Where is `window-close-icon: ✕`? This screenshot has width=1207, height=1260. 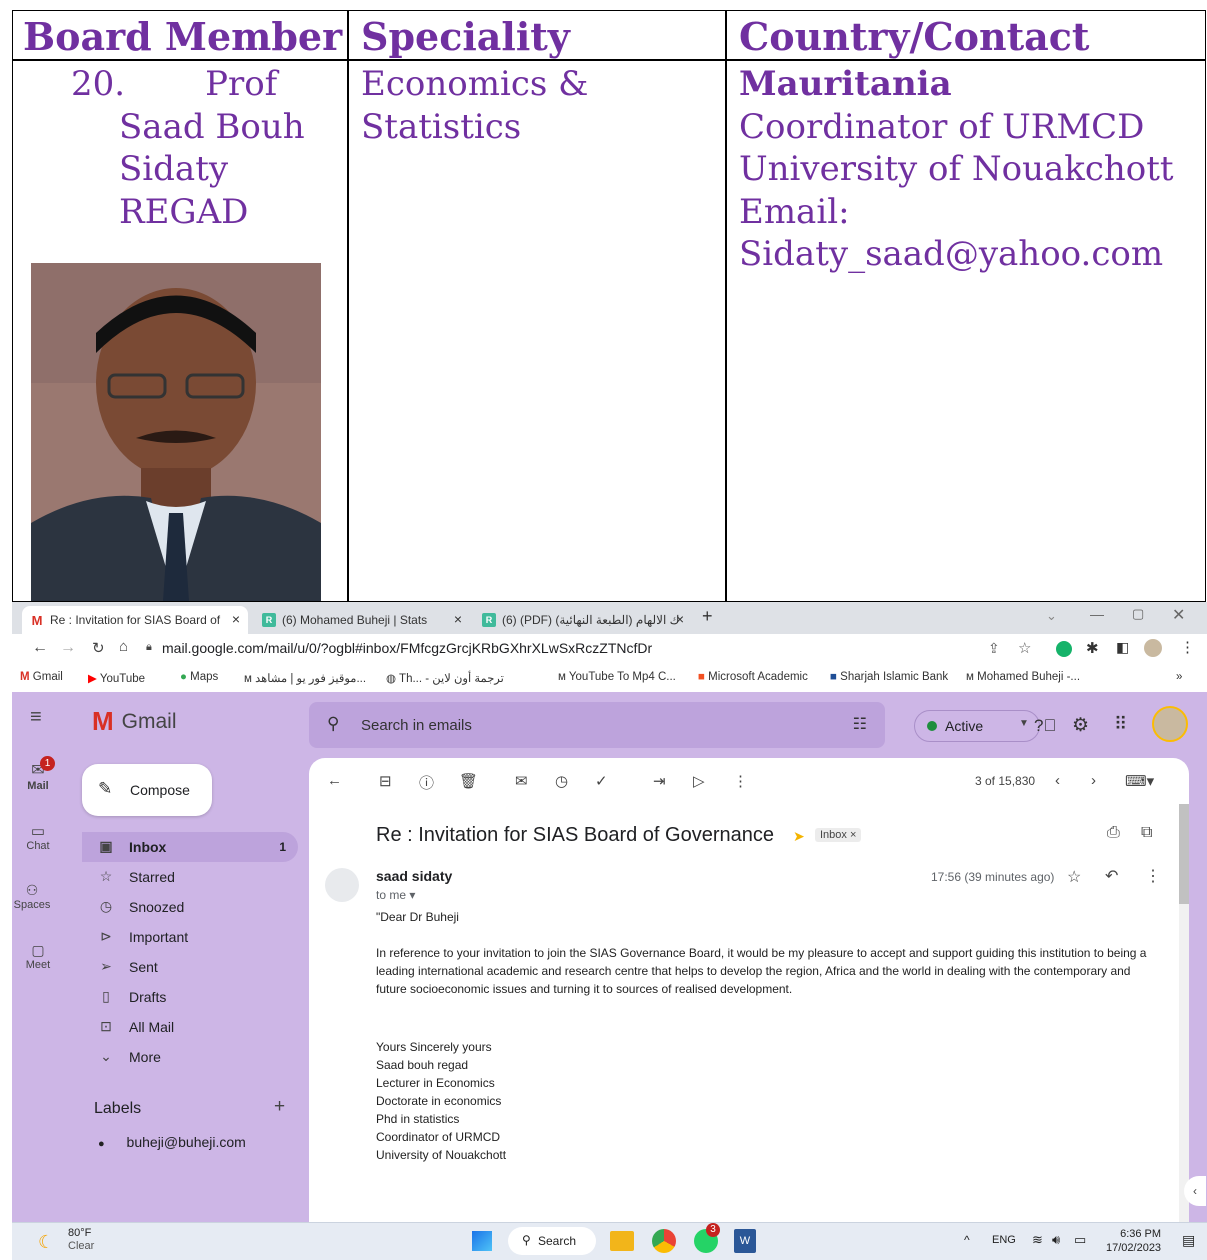
window-close-icon: ✕ is located at coordinates (1178, 615).